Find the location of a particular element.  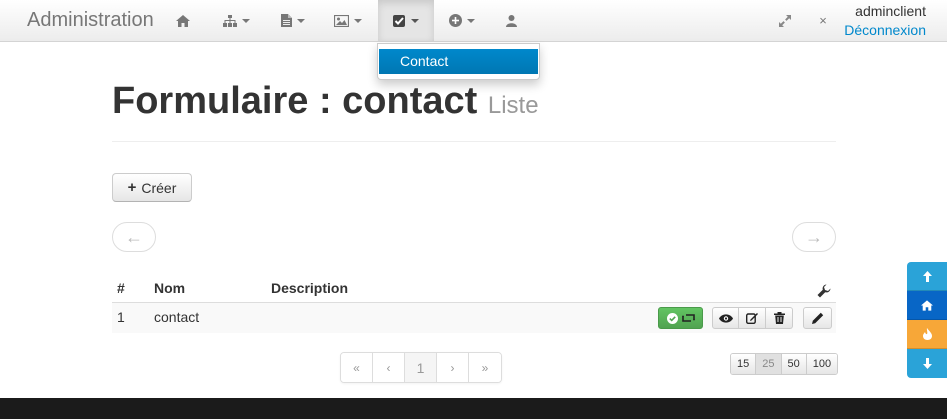

scroll-top-button is located at coordinates (927, 276).